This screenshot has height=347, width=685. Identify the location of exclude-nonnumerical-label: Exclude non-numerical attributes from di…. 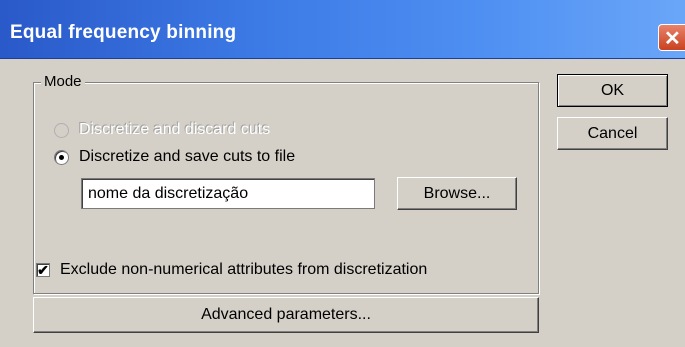
(244, 269).